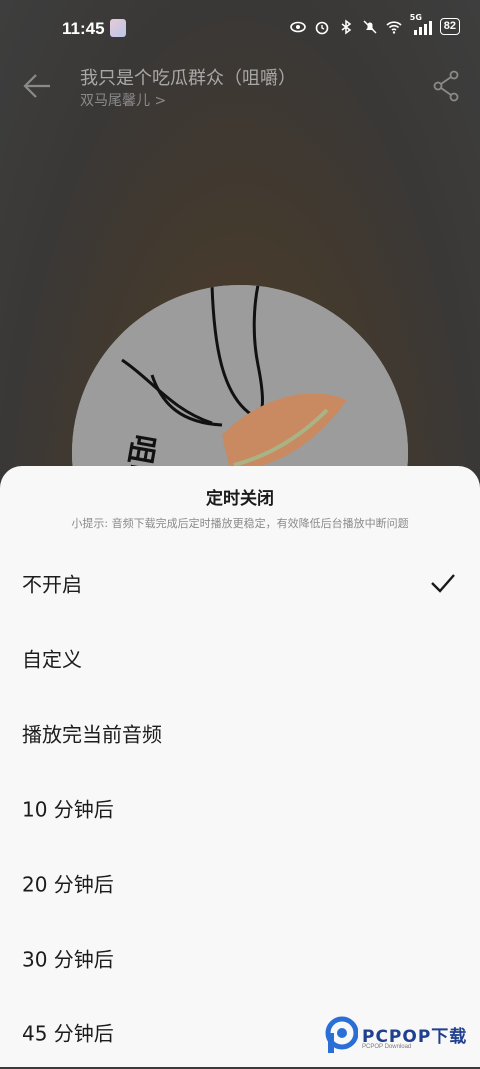 This screenshot has width=480, height=1069. I want to click on option-label: 45 分钟后, so click(68, 1033).